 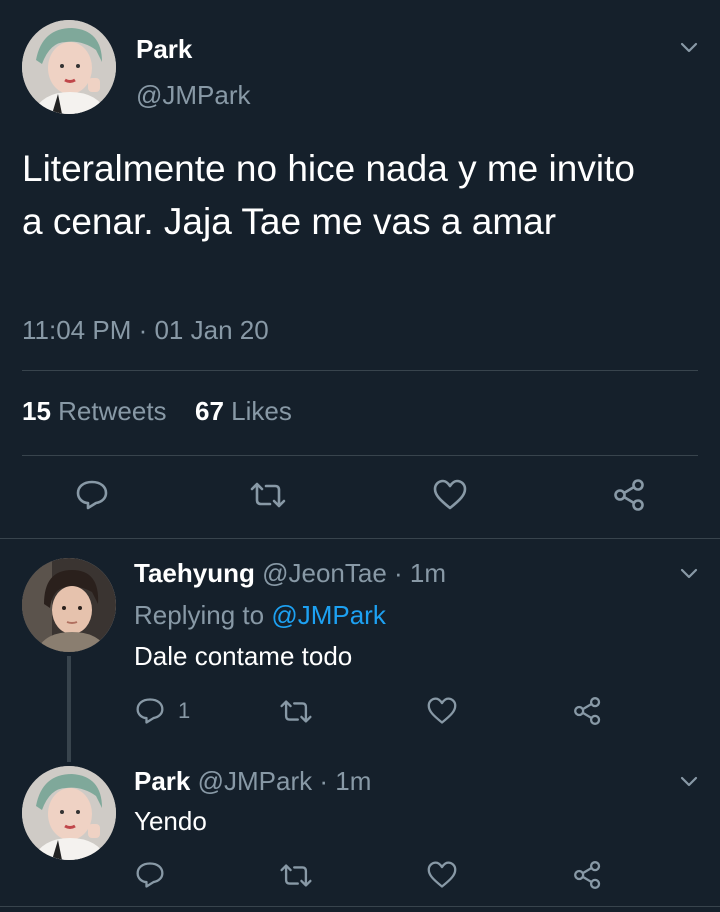 What do you see at coordinates (184, 710) in the screenshot?
I see `reply-count: 1` at bounding box center [184, 710].